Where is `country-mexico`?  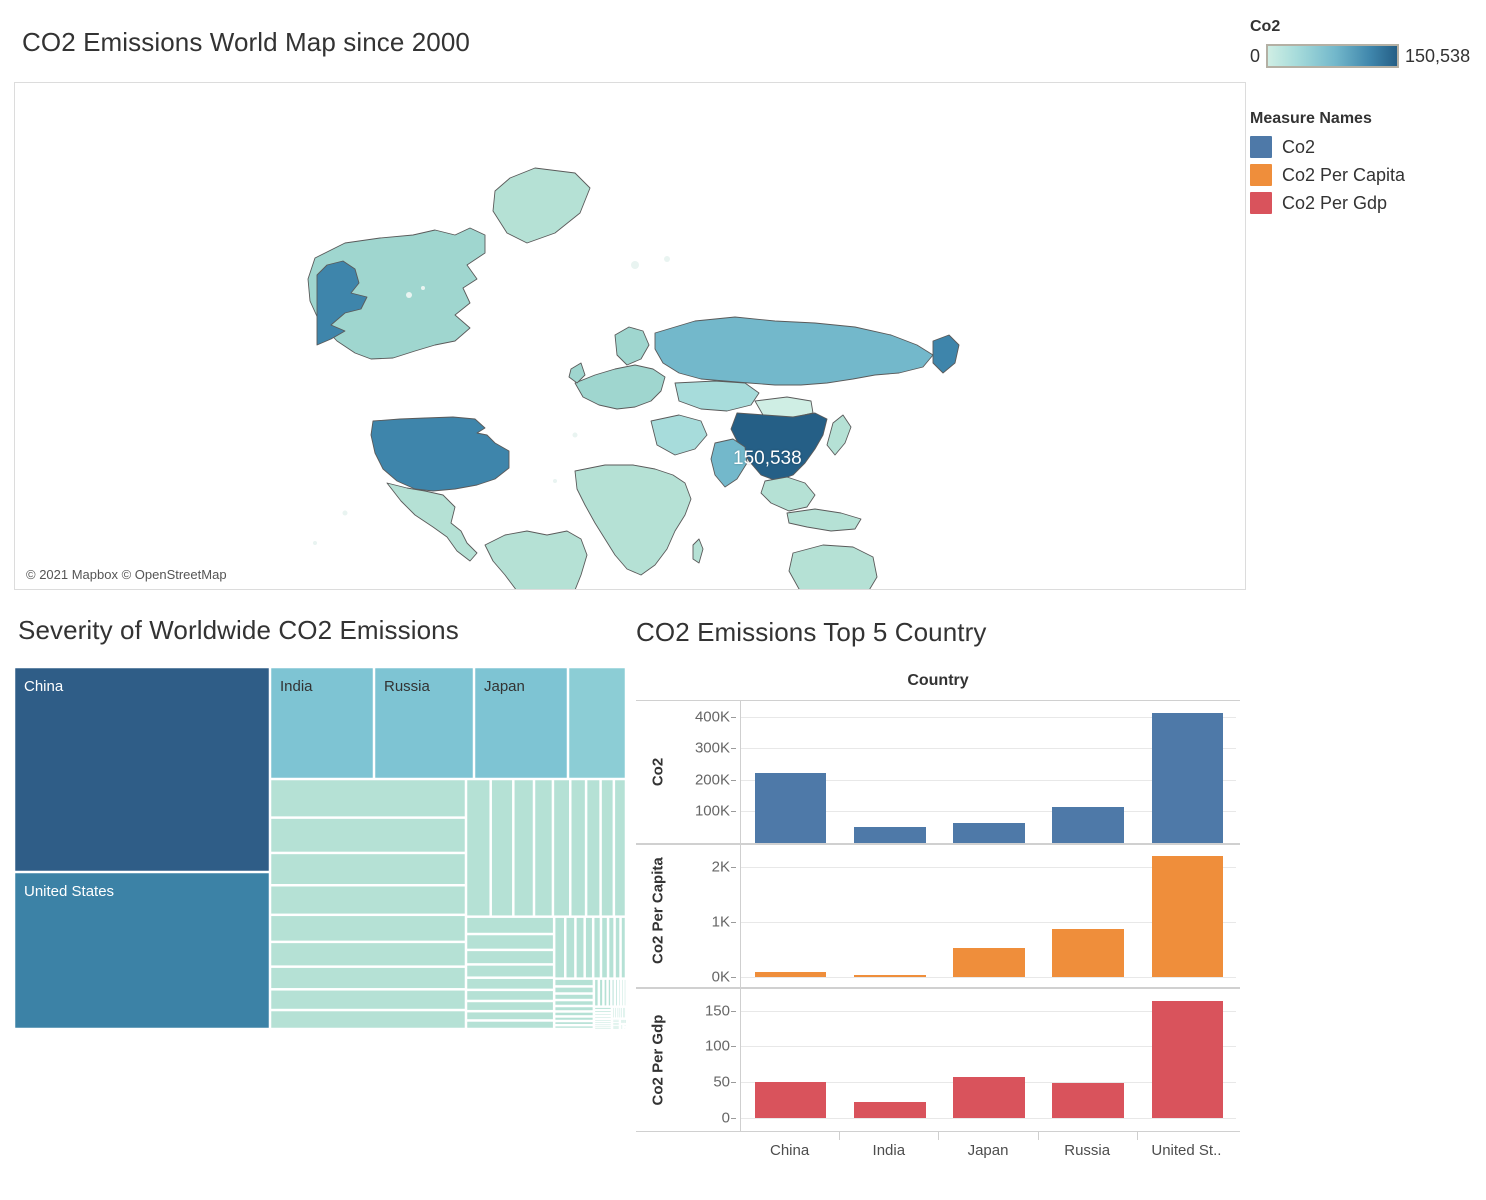 country-mexico is located at coordinates (432, 522).